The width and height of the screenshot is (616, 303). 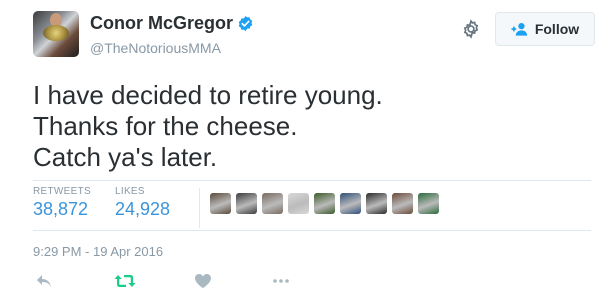 What do you see at coordinates (155, 48) in the screenshot?
I see `user-handle: @TheNotoriousMMA` at bounding box center [155, 48].